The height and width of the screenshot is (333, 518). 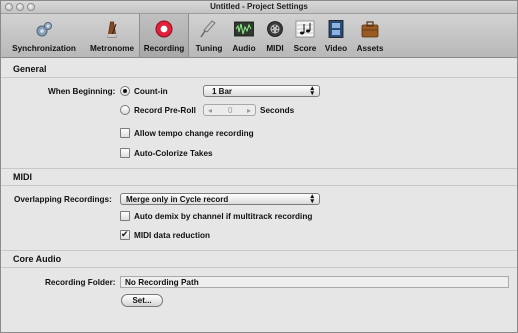 I want to click on count-in-value: 1 Bar, so click(x=222, y=91).